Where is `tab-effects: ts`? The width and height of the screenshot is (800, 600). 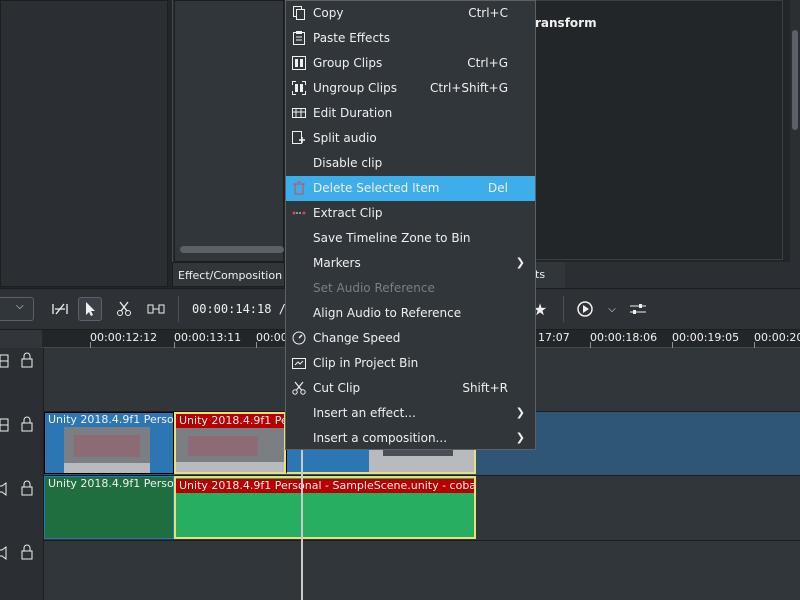 tab-effects: ts is located at coordinates (550, 275).